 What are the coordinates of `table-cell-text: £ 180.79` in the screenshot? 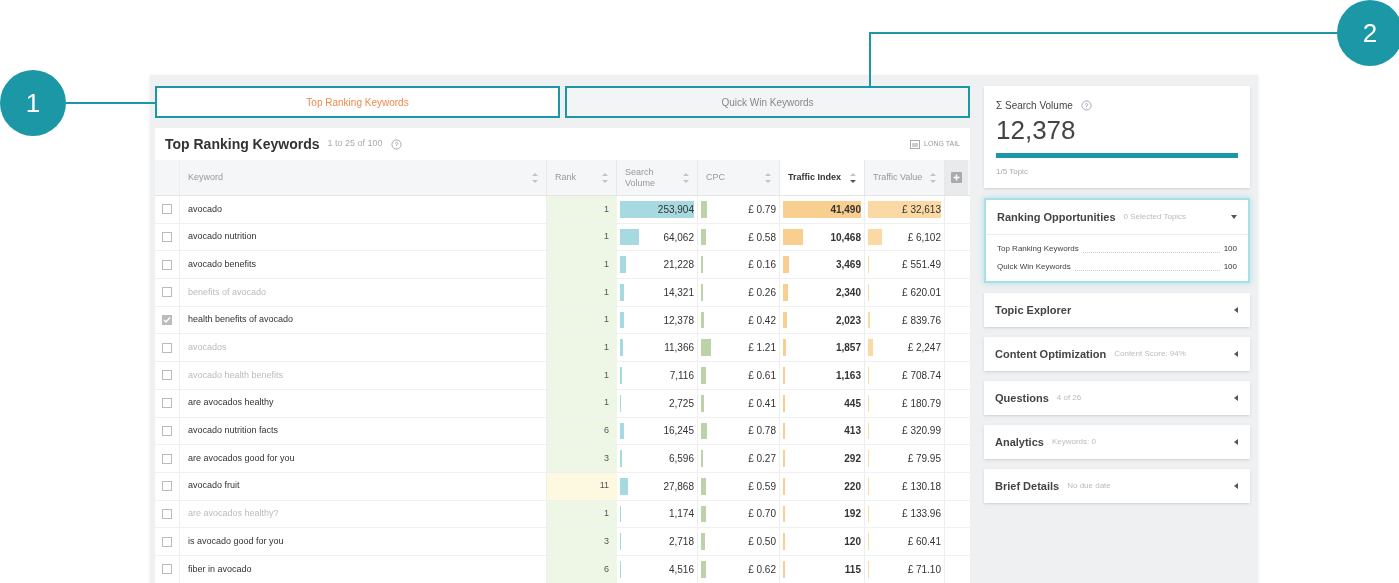 It's located at (921, 403).